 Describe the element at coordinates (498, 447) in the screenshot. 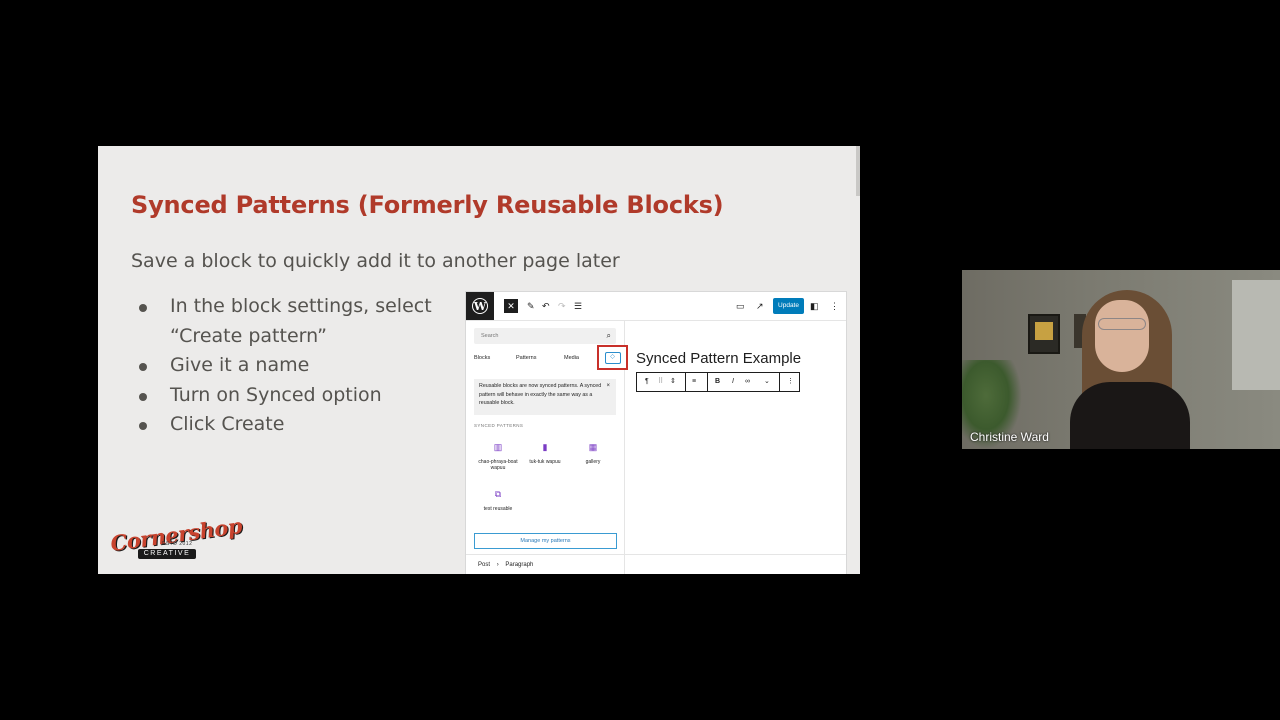

I see `pattern-block-icon: ▥` at that location.